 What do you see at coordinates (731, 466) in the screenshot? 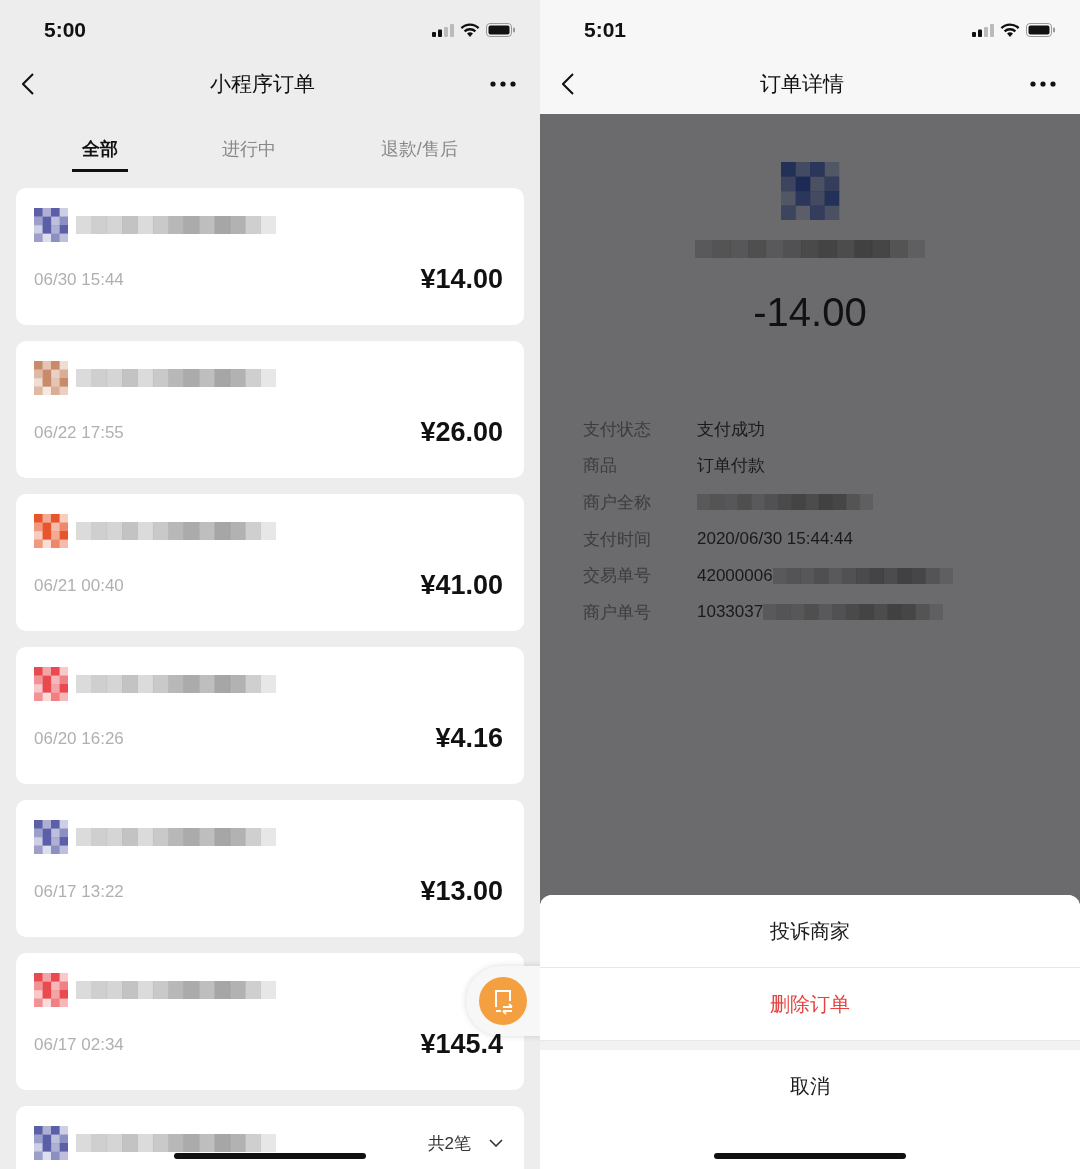
I see `detail-value: 订单付款` at bounding box center [731, 466].